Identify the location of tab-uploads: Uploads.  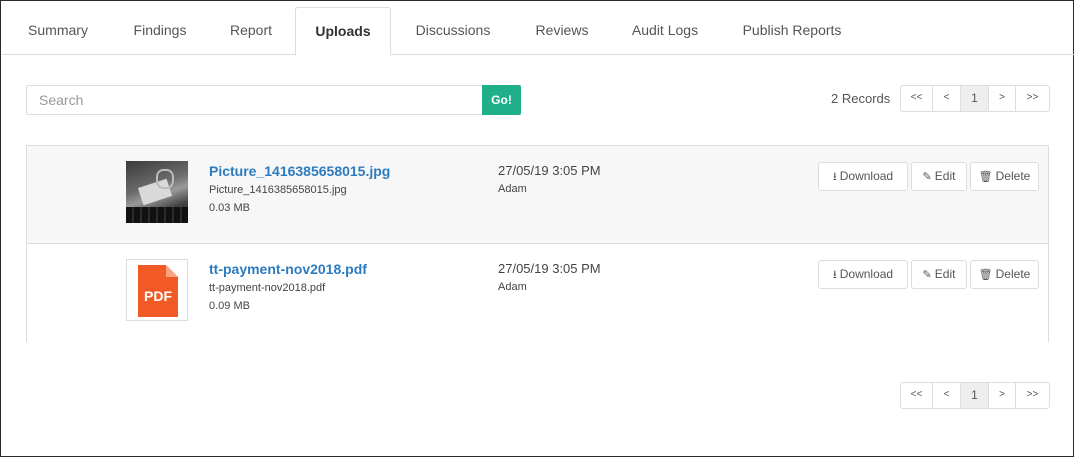
(343, 31).